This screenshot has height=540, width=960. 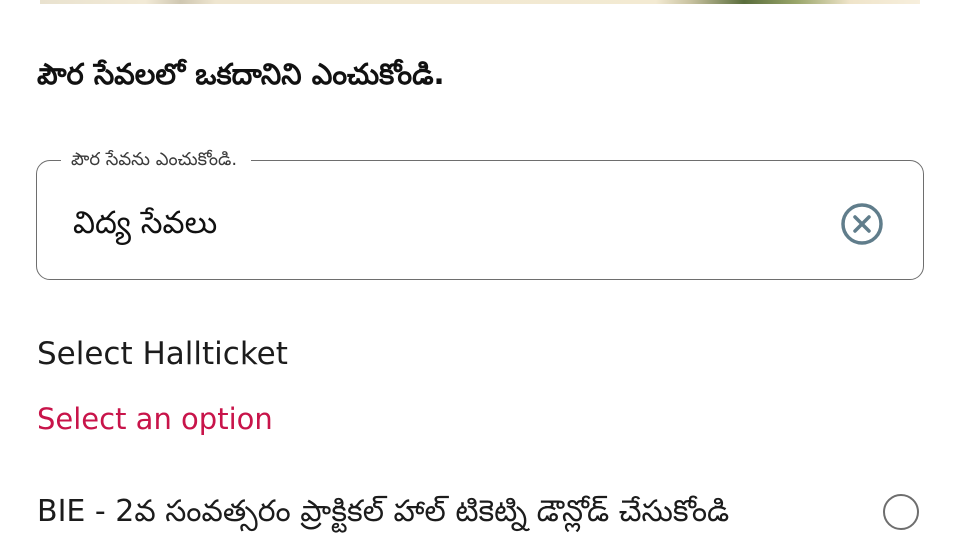 What do you see at coordinates (155, 419) in the screenshot?
I see `validation-message: Select an option` at bounding box center [155, 419].